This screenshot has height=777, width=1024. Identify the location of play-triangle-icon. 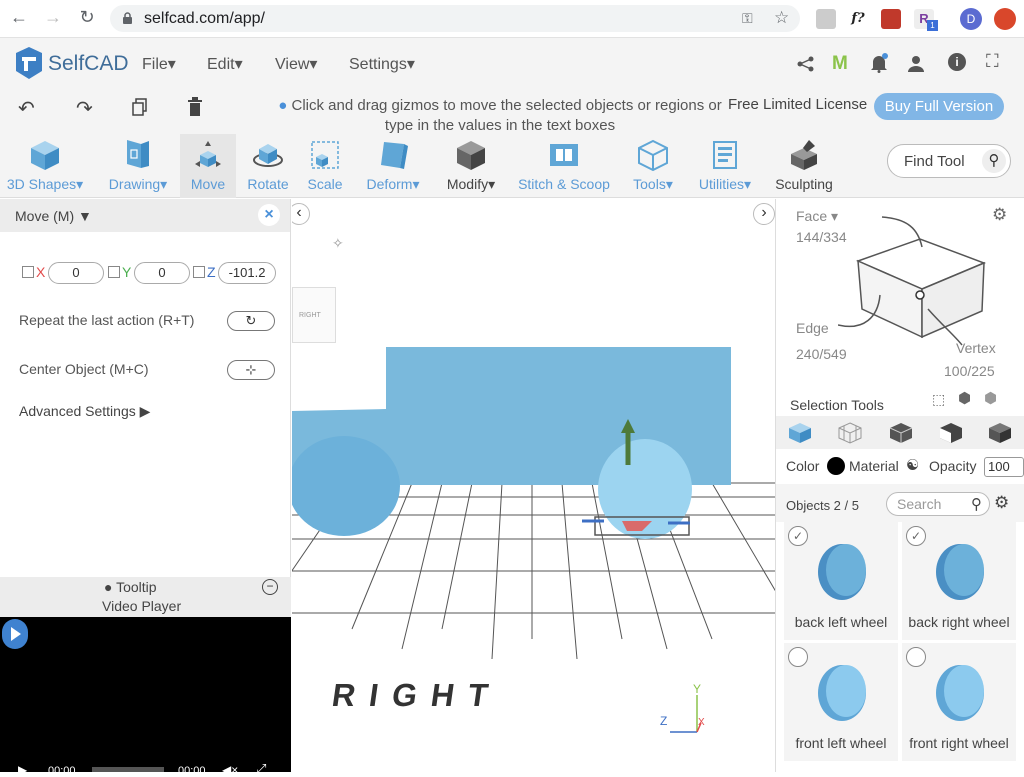
(16, 634).